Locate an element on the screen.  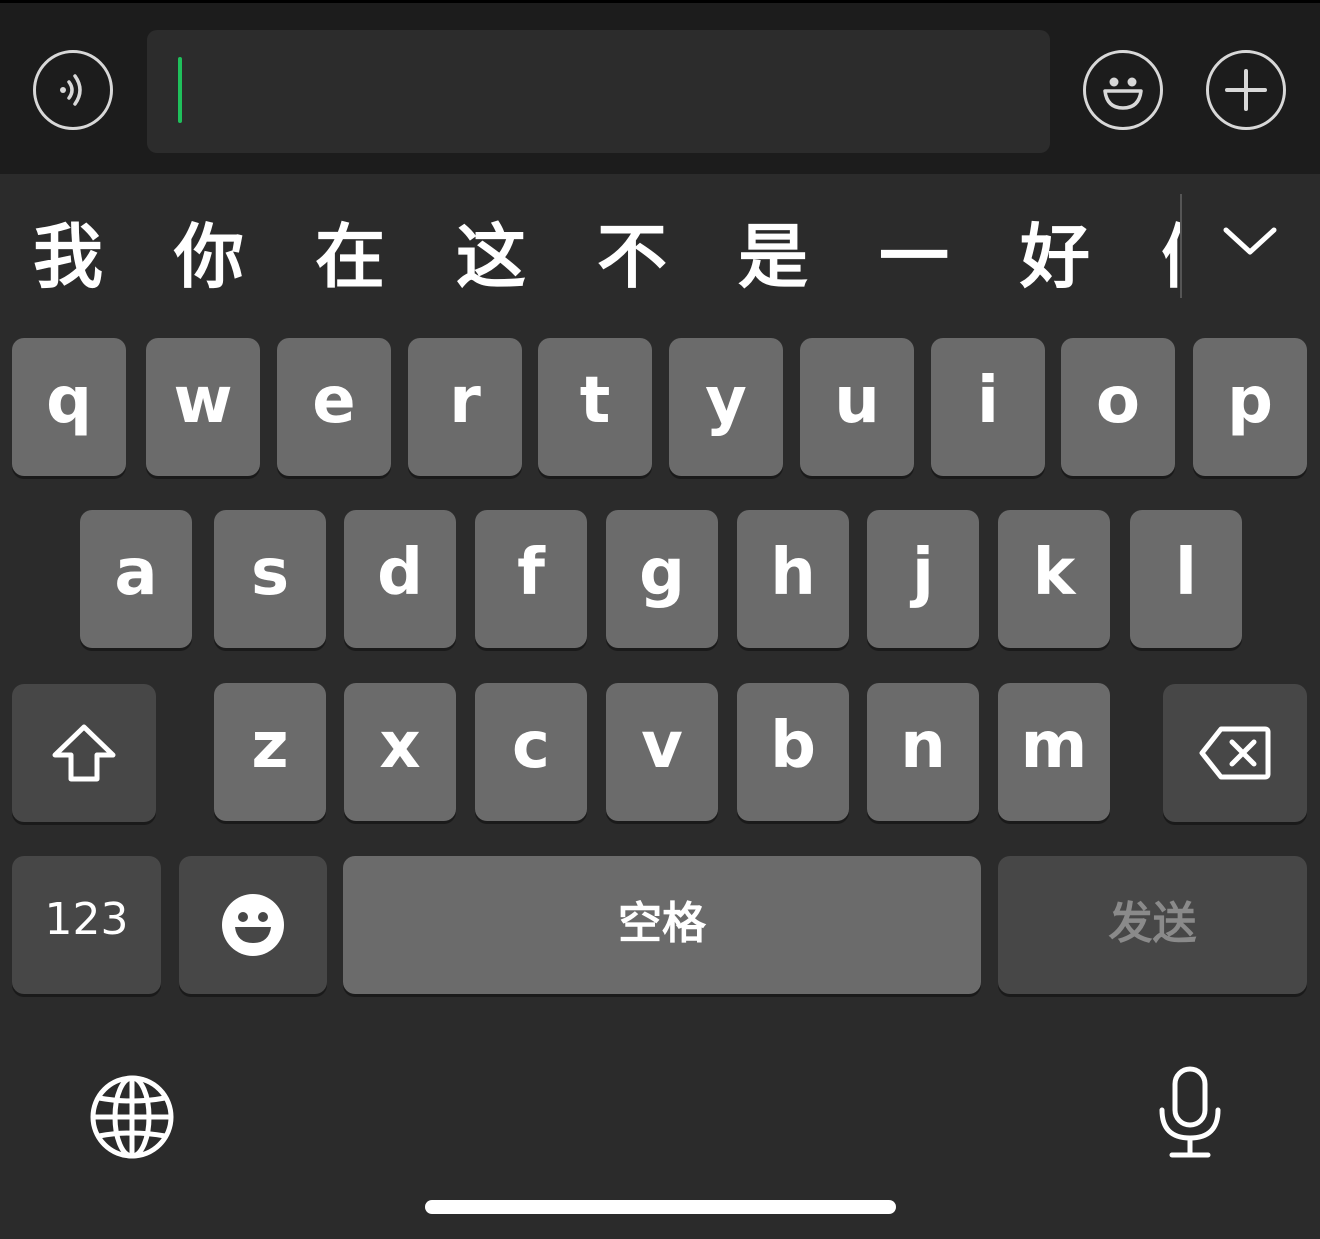
key-label: v is located at coordinates (662, 746).